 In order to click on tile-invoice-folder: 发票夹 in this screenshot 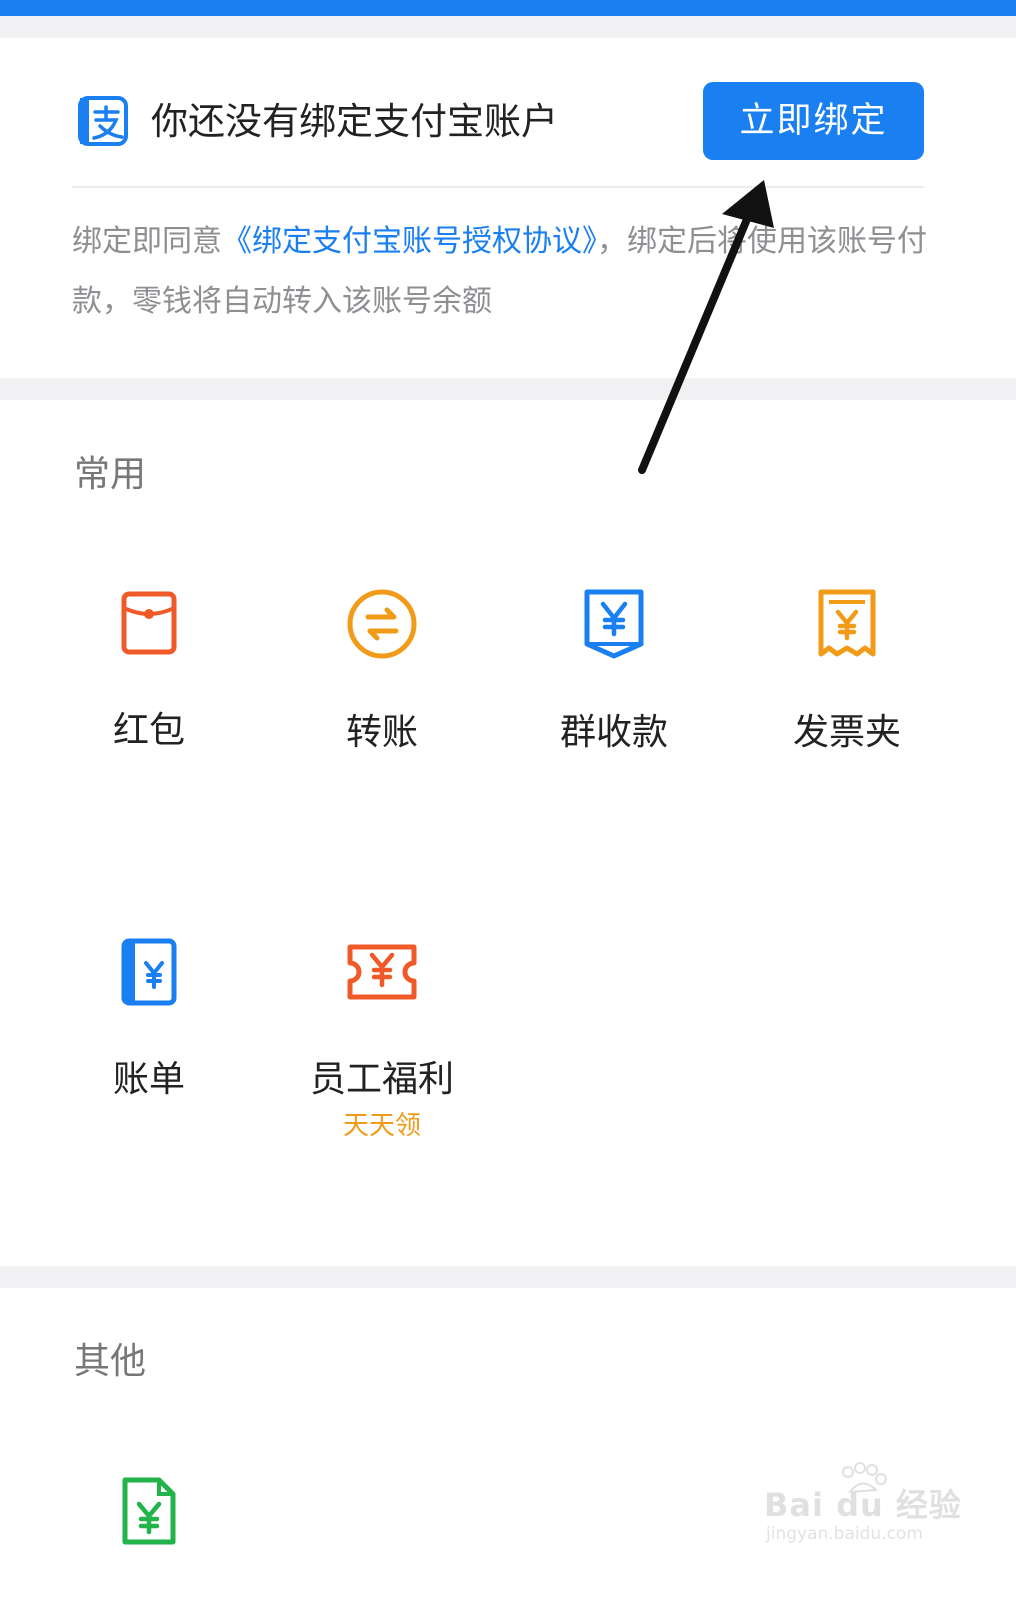, I will do `click(847, 673)`.